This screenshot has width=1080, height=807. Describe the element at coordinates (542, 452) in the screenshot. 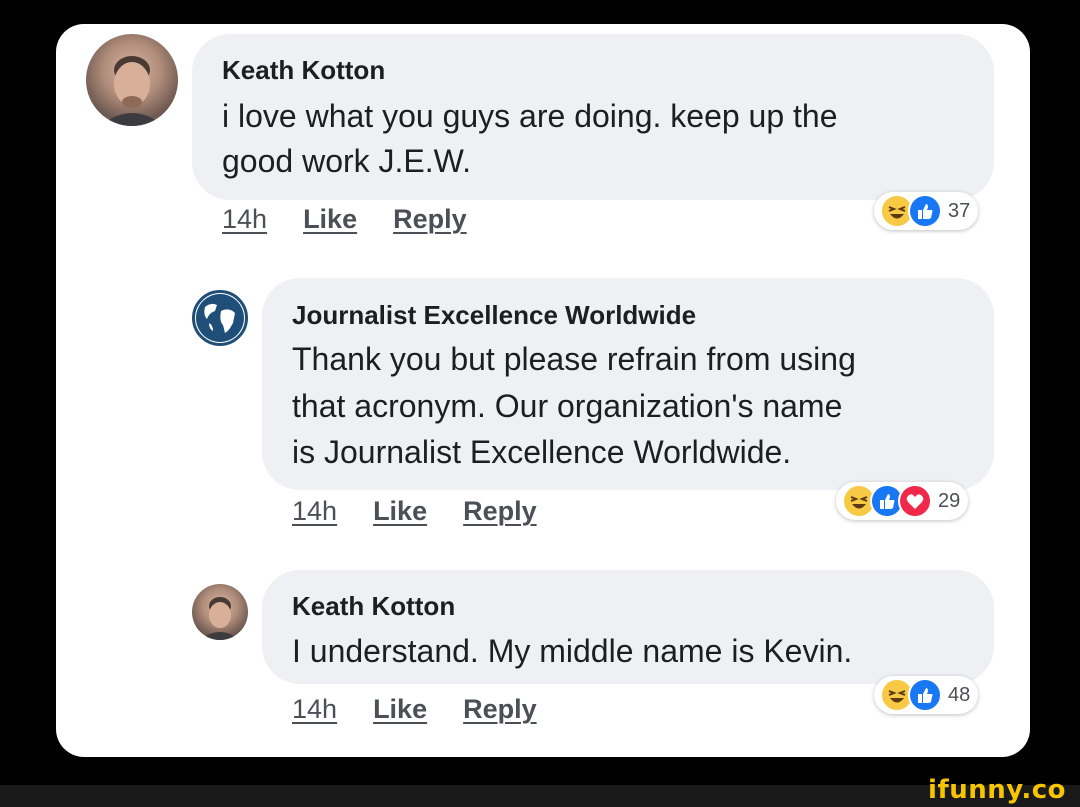

I see `comment-text-line: is Journalist Excellence Worldwide.` at that location.